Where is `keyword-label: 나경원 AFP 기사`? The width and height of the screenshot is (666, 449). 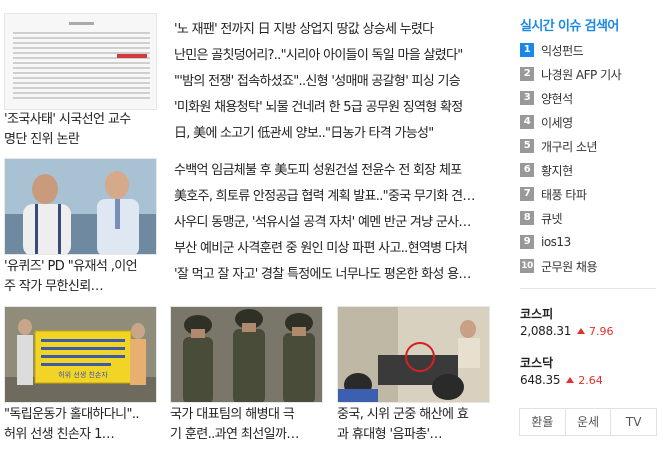
keyword-label: 나경원 AFP 기사 is located at coordinates (581, 74).